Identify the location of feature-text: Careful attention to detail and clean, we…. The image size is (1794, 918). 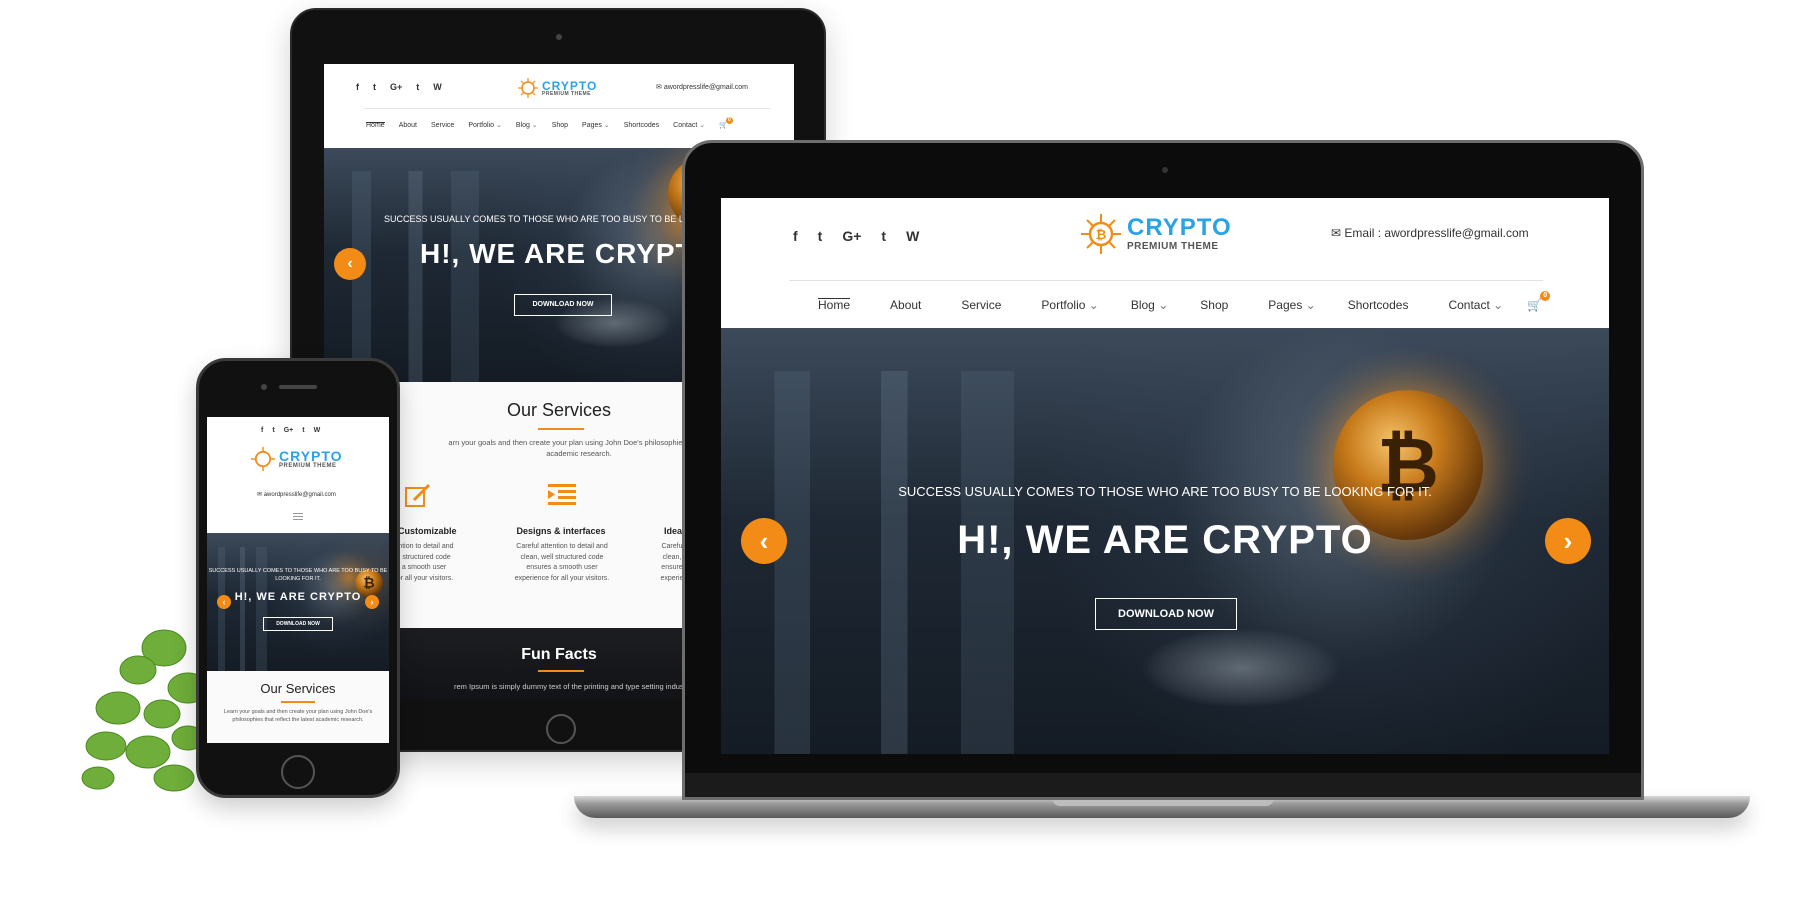
(562, 562).